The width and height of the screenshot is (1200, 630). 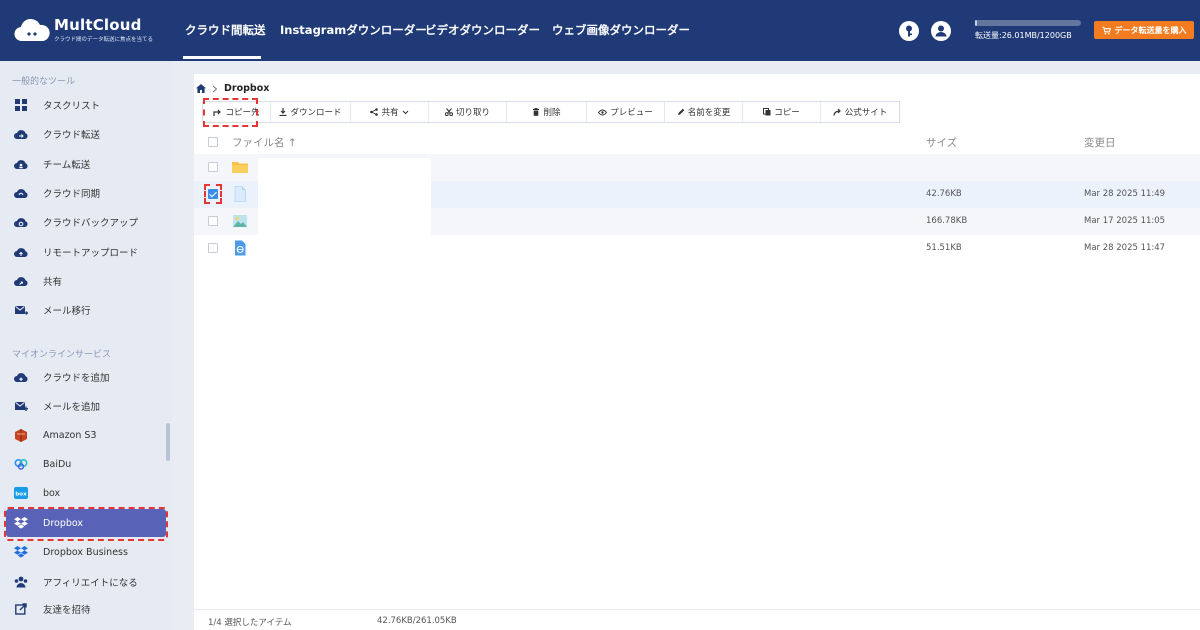 I want to click on sidebar-item-add-cloud: クラウドを追加, so click(x=86, y=377).